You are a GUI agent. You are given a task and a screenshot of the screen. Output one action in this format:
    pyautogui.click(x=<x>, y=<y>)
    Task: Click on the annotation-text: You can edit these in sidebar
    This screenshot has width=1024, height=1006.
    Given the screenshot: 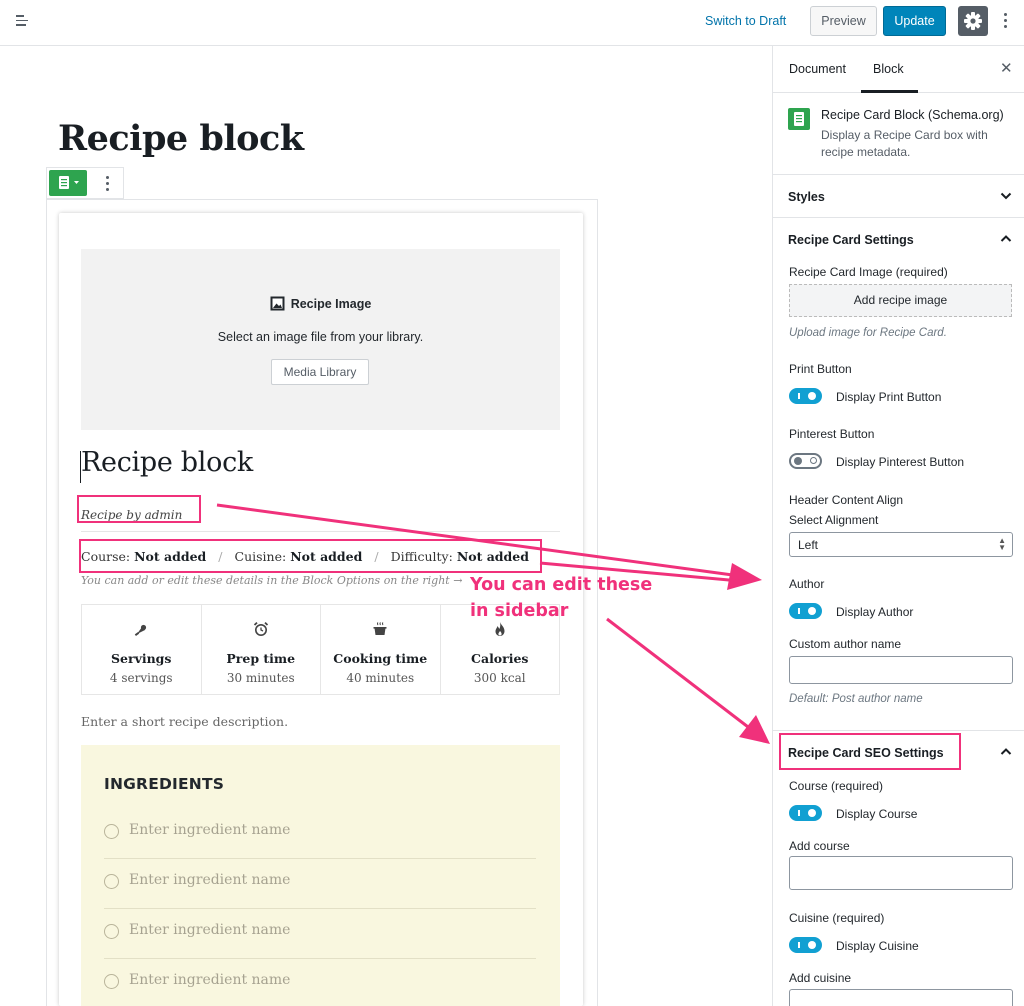 What is the action you would take?
    pyautogui.click(x=561, y=598)
    